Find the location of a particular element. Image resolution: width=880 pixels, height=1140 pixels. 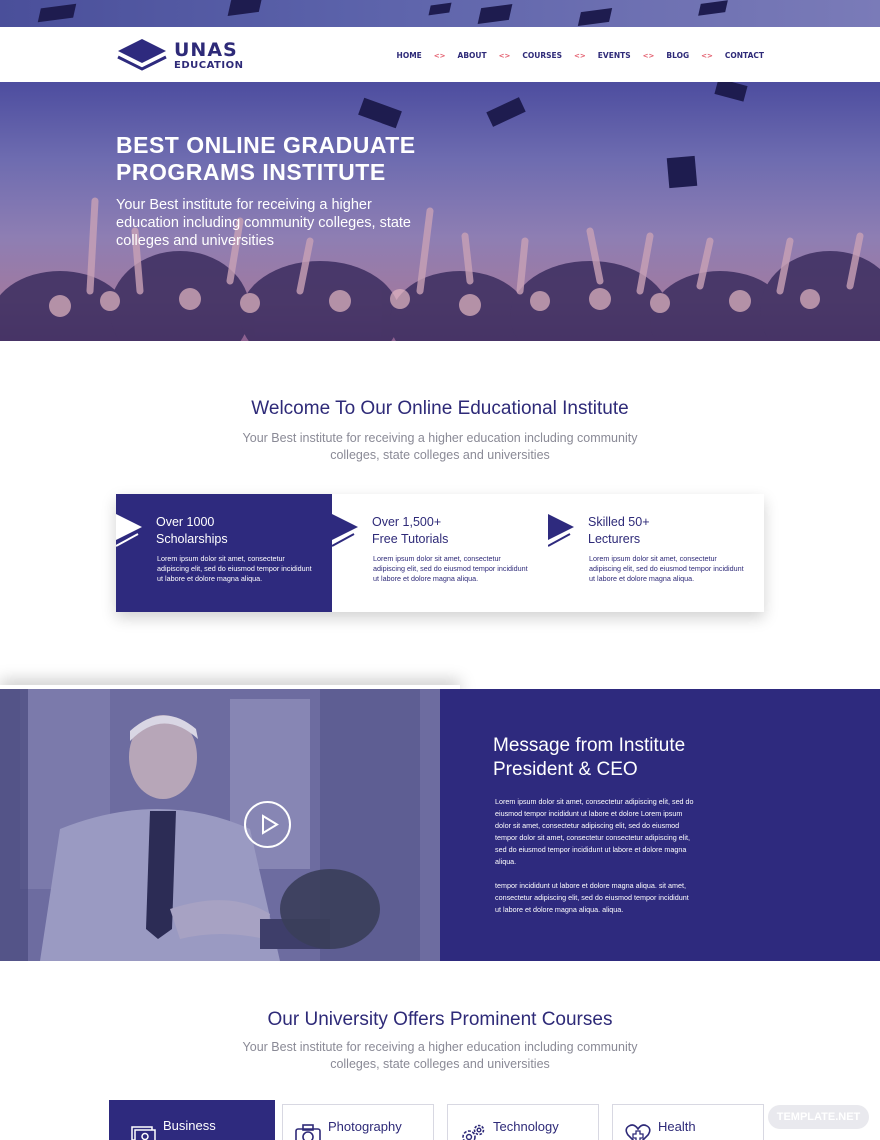

nav-blog: BLOG is located at coordinates (677, 55).